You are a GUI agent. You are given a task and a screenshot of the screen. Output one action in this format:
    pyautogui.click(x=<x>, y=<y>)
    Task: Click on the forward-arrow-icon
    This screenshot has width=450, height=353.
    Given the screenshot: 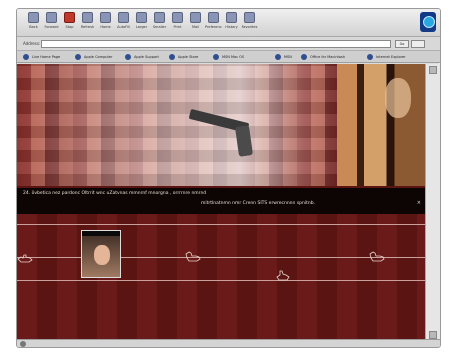 What is the action you would take?
    pyautogui.click(x=51, y=17)
    